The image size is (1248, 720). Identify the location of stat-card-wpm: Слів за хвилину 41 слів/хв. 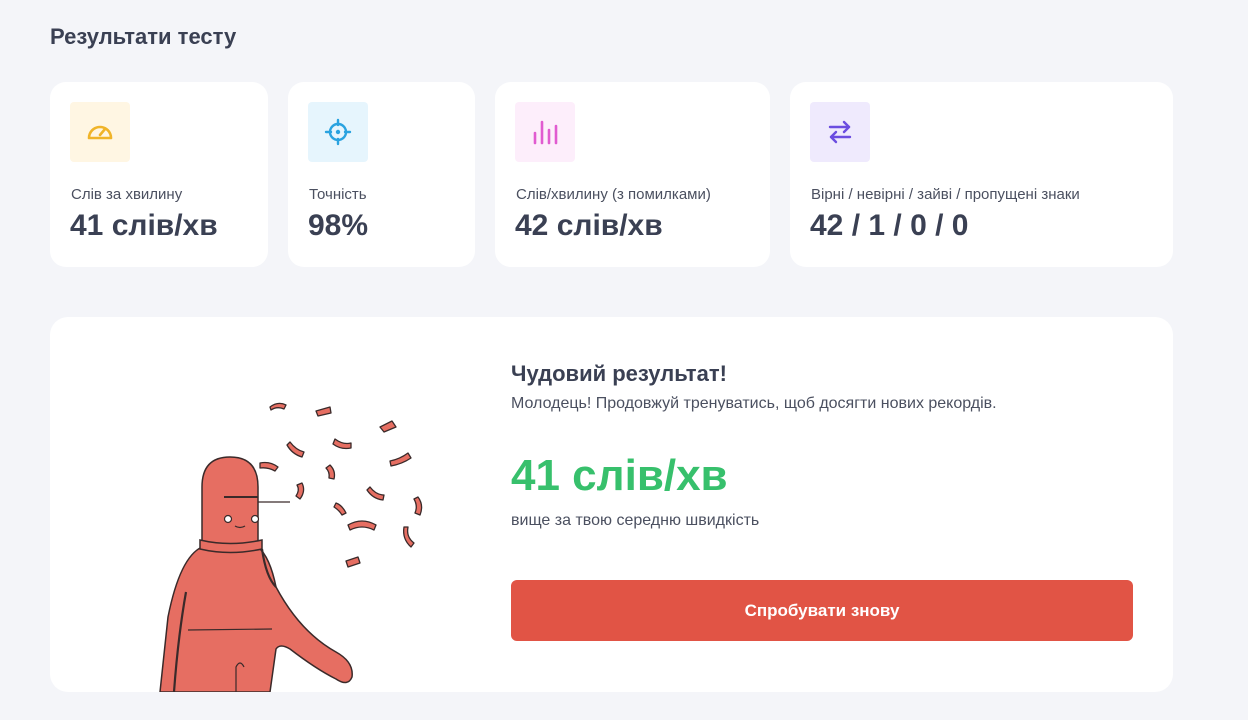
(159, 174).